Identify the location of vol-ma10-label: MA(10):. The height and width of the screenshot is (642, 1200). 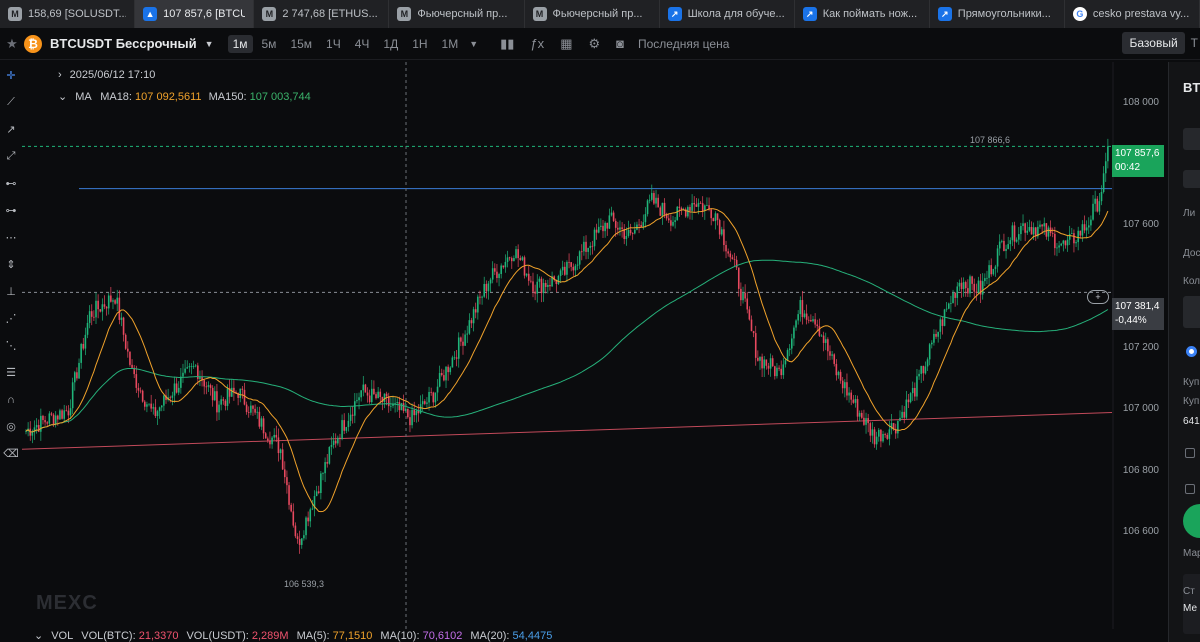
(400, 635).